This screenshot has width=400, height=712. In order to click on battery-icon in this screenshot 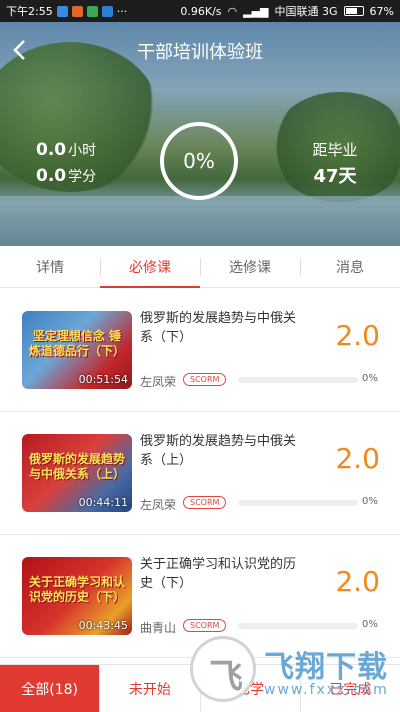, I will do `click(353, 11)`.